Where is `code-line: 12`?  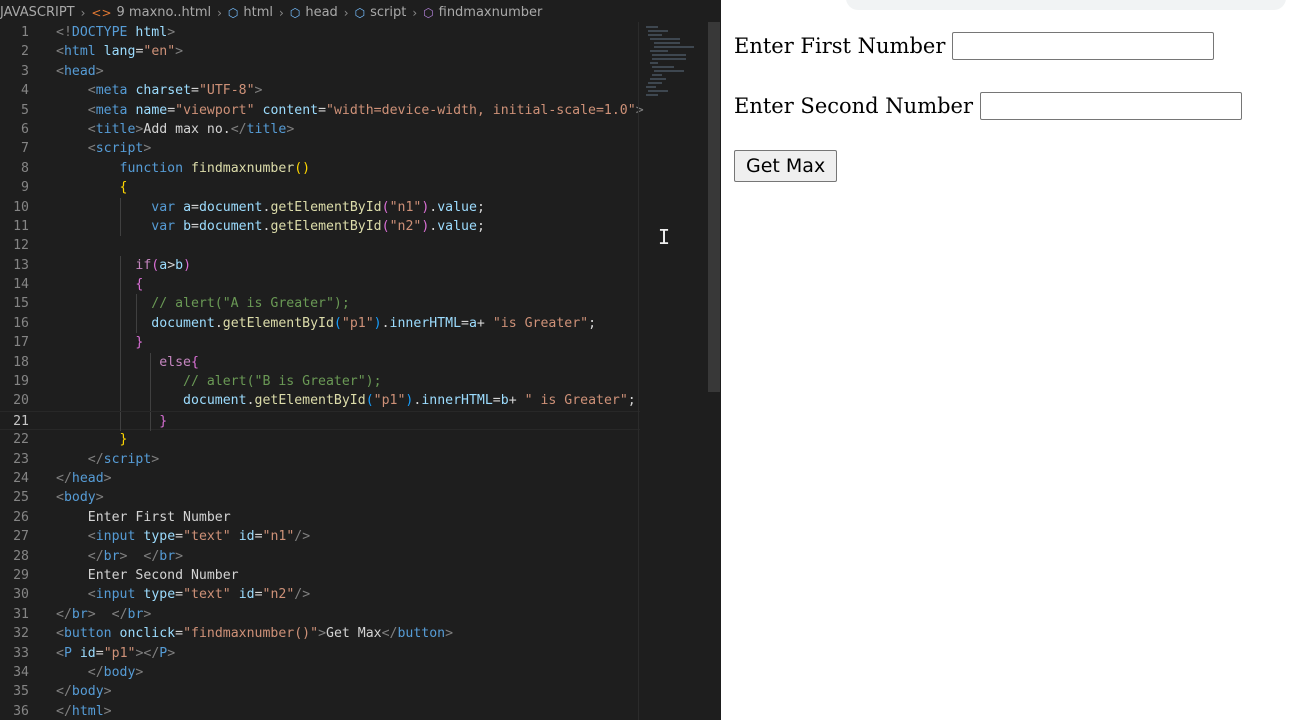
code-line: 12 is located at coordinates (320, 245).